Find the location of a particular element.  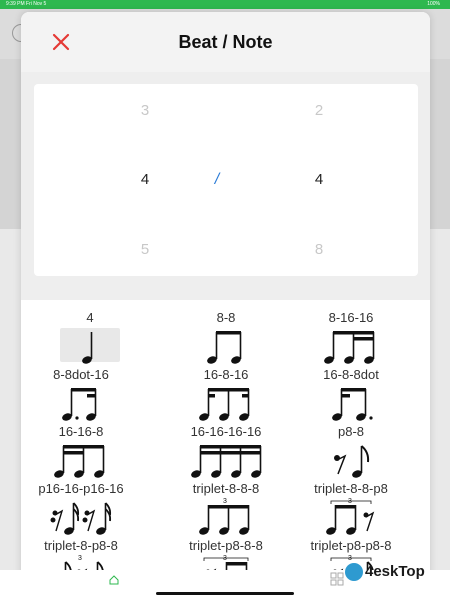

close-button is located at coordinates (61, 42).